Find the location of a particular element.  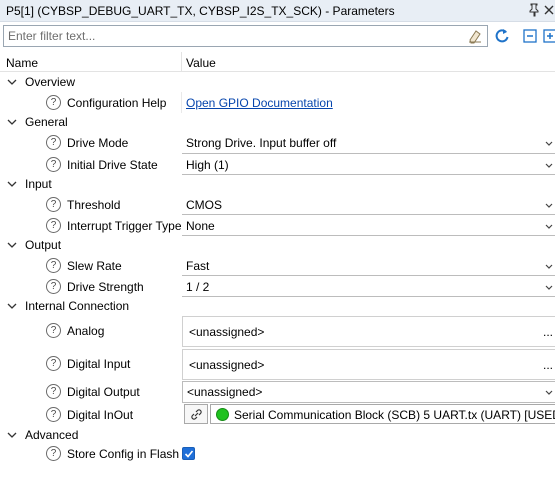

group-overview: Overview is located at coordinates (277, 82).